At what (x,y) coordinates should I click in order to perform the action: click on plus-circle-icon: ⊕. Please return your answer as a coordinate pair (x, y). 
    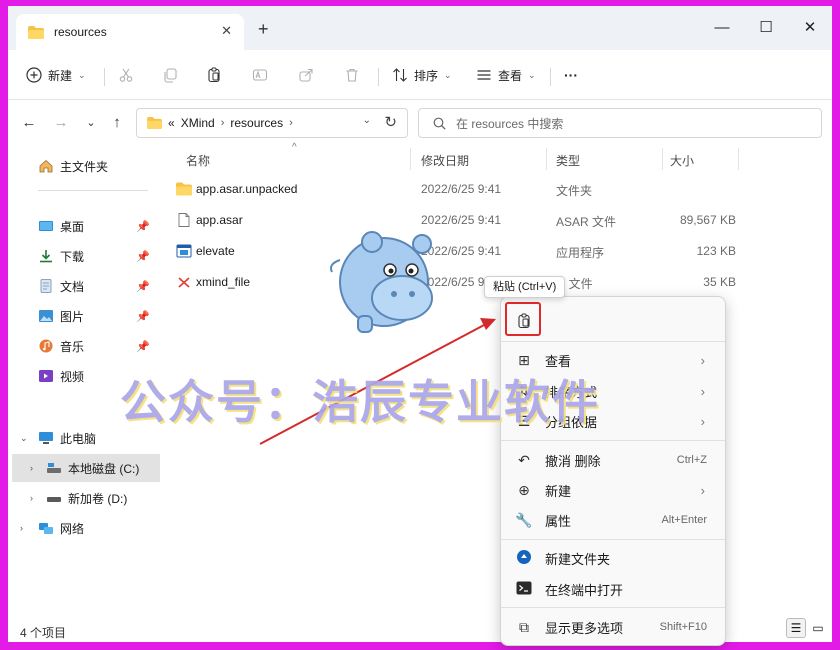
    Looking at the image, I should click on (524, 489).